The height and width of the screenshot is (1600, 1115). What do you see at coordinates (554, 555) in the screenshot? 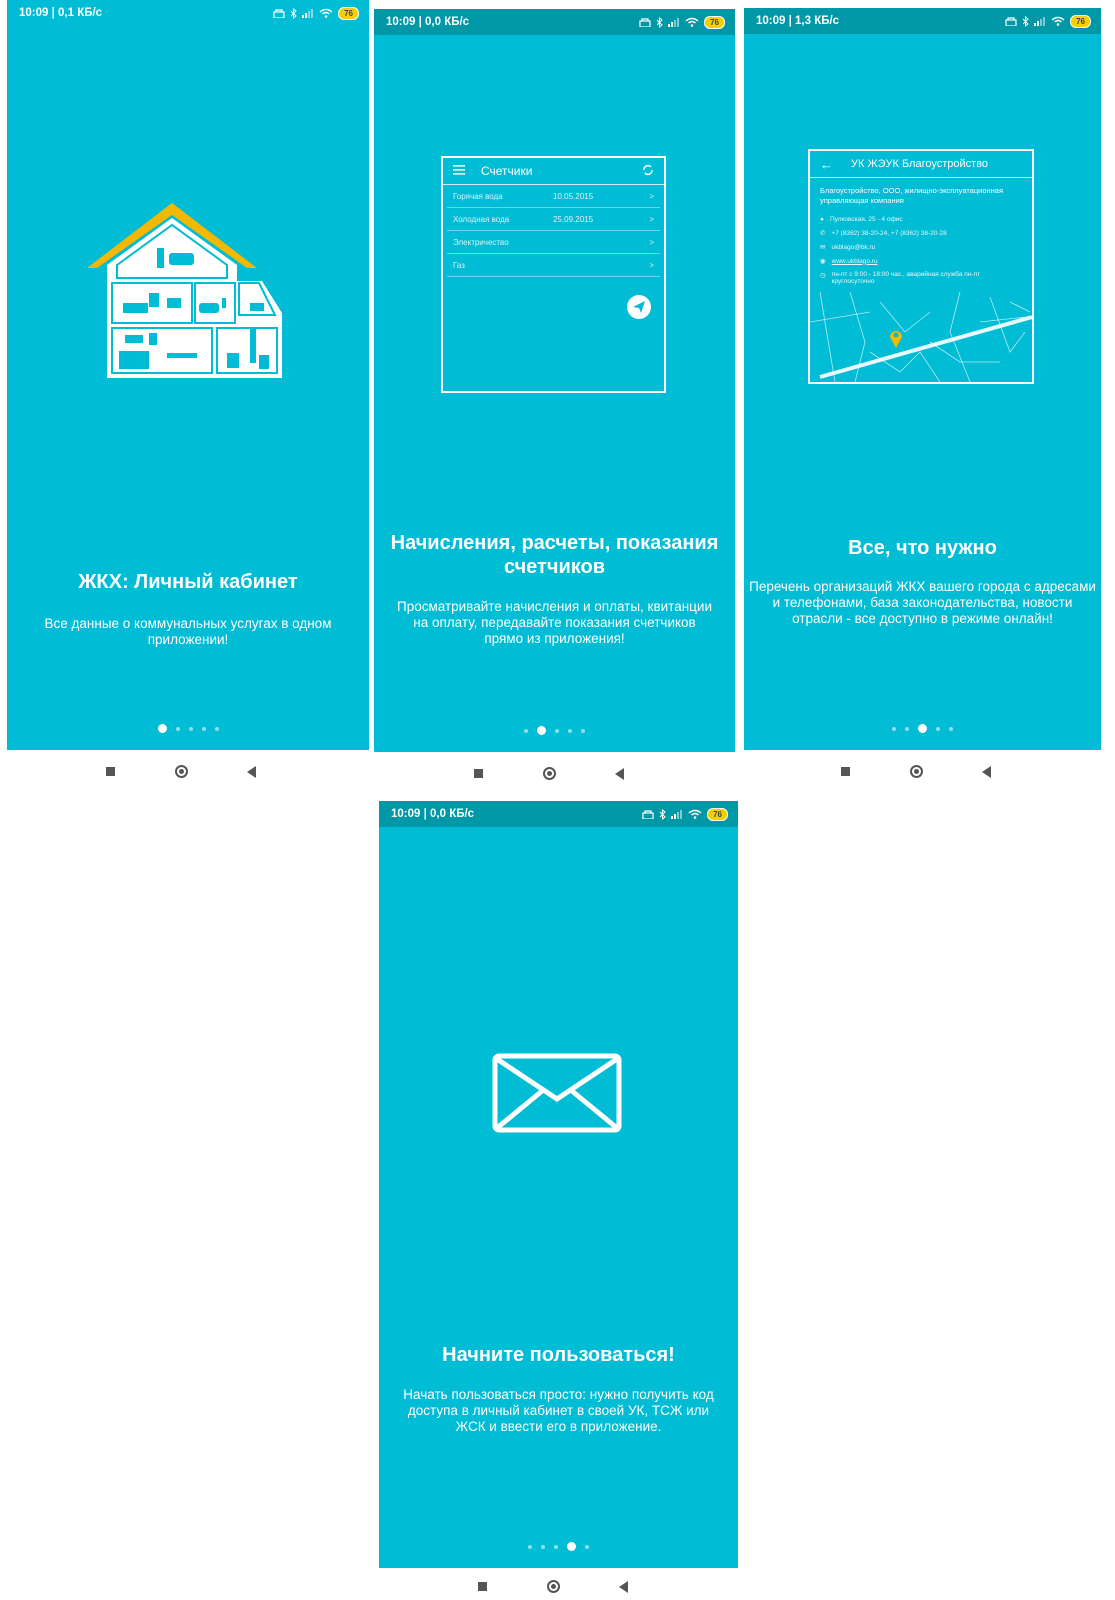
I see `slide-title: Начисления, расчеты, показания счетчиков` at bounding box center [554, 555].